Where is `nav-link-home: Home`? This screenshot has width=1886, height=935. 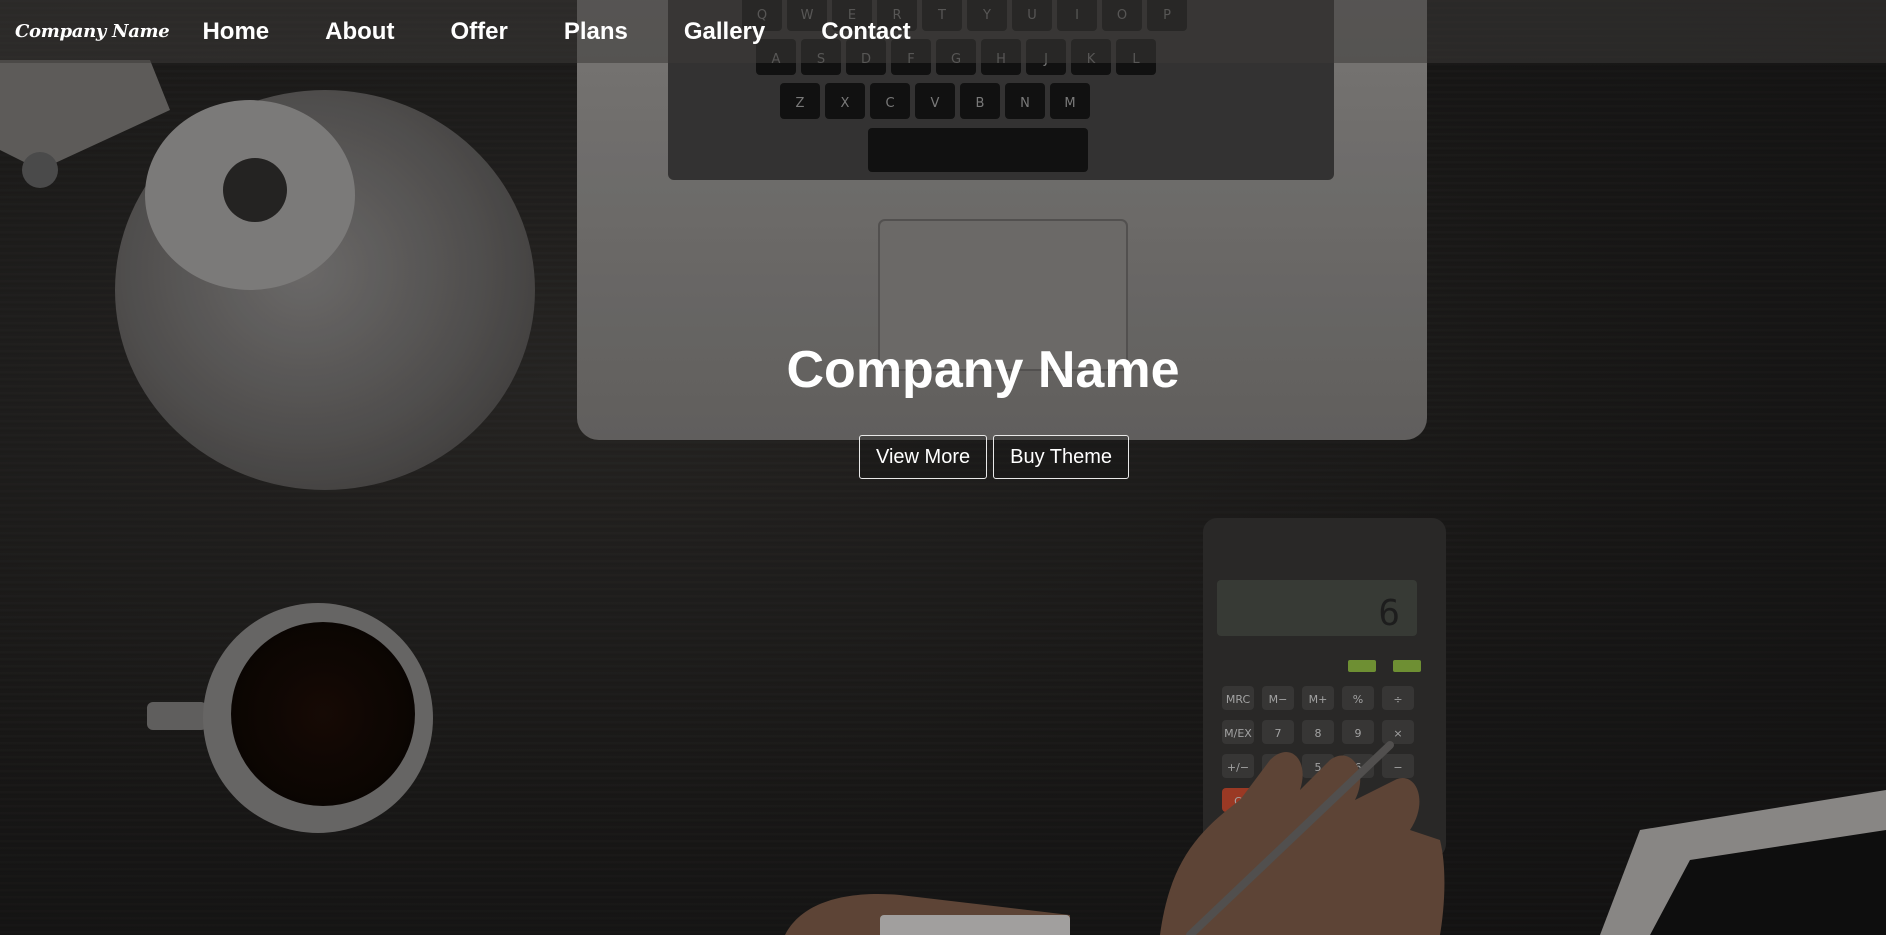 nav-link-home: Home is located at coordinates (235, 32).